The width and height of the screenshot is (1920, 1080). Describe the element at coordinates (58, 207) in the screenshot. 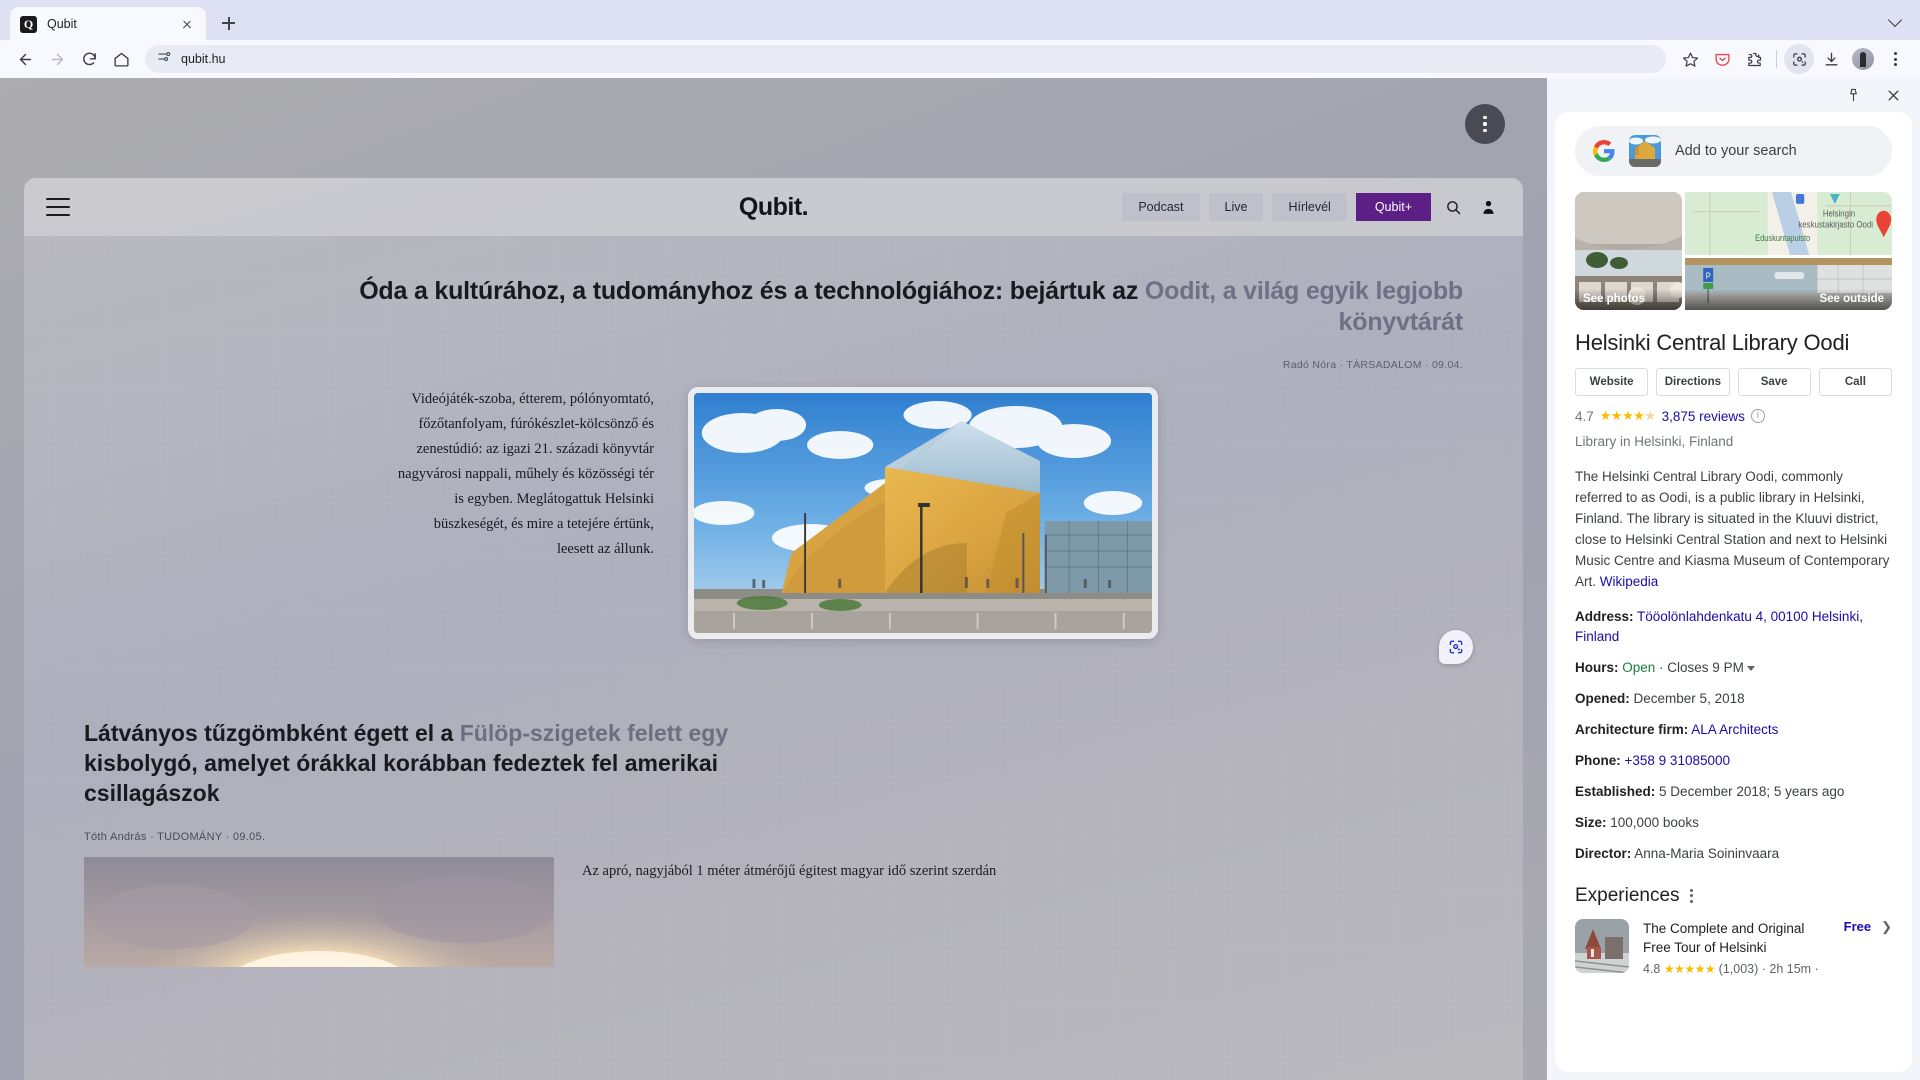

I see `hamburger-menu-icon` at that location.